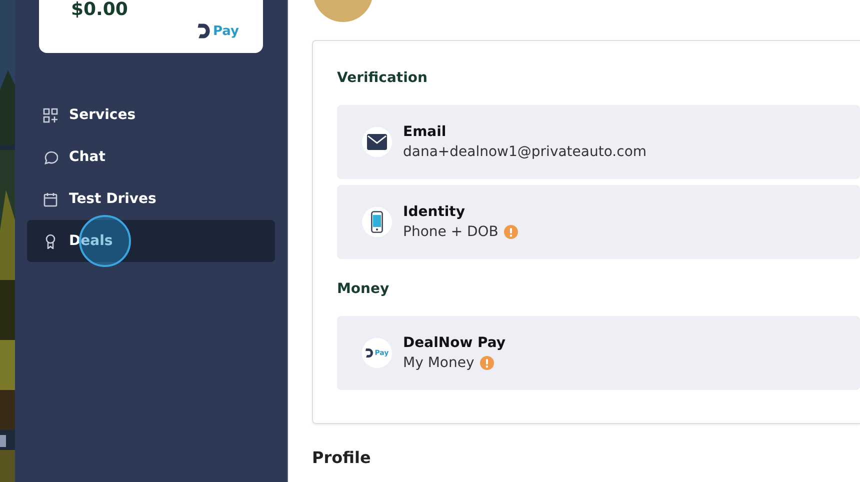  I want to click on row-detail: Phone + DOB, so click(450, 232).